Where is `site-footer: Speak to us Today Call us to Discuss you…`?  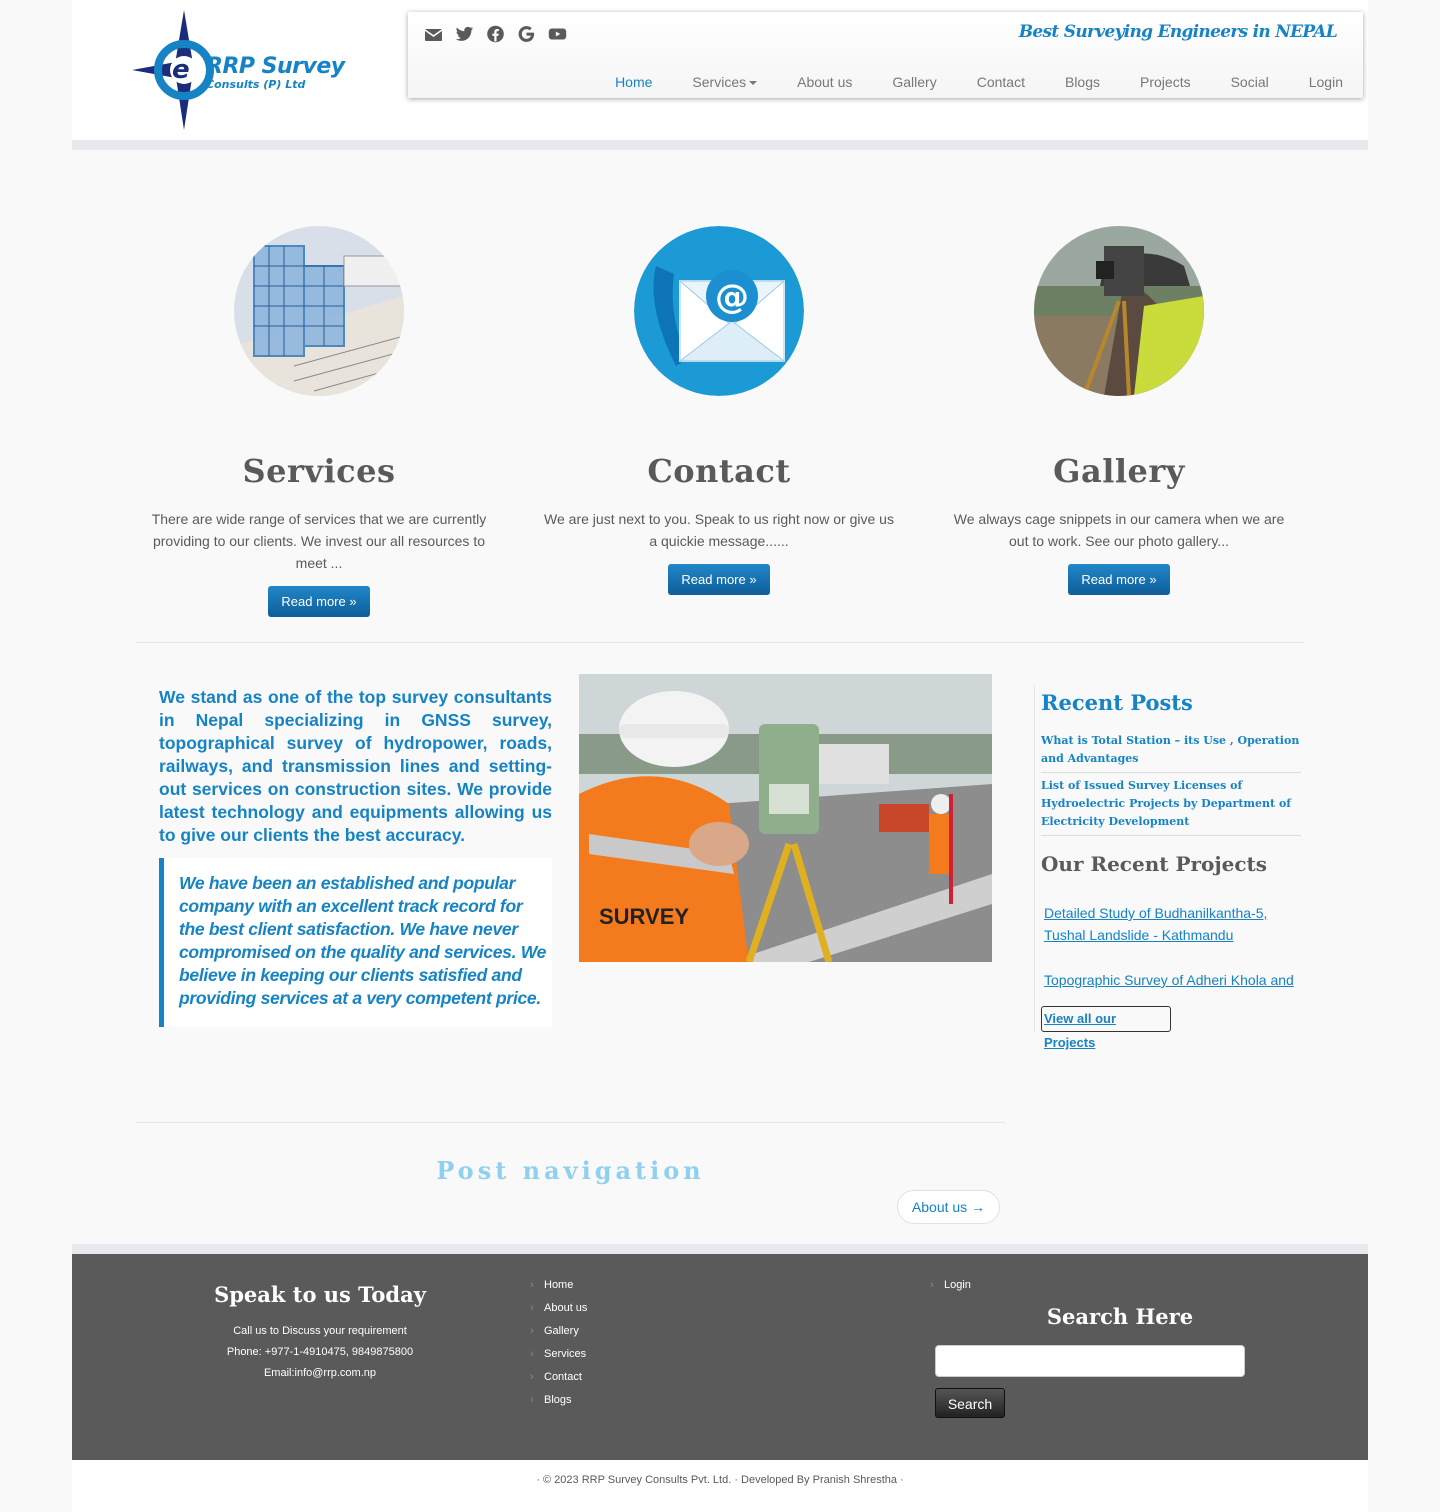
site-footer: Speak to us Today Call us to Discuss you… is located at coordinates (720, 1357).